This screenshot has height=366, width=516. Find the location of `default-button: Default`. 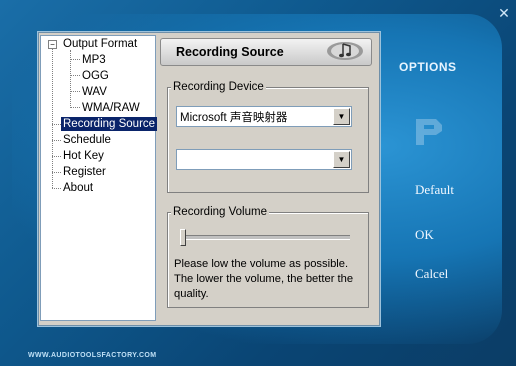

default-button: Default is located at coordinates (434, 190).